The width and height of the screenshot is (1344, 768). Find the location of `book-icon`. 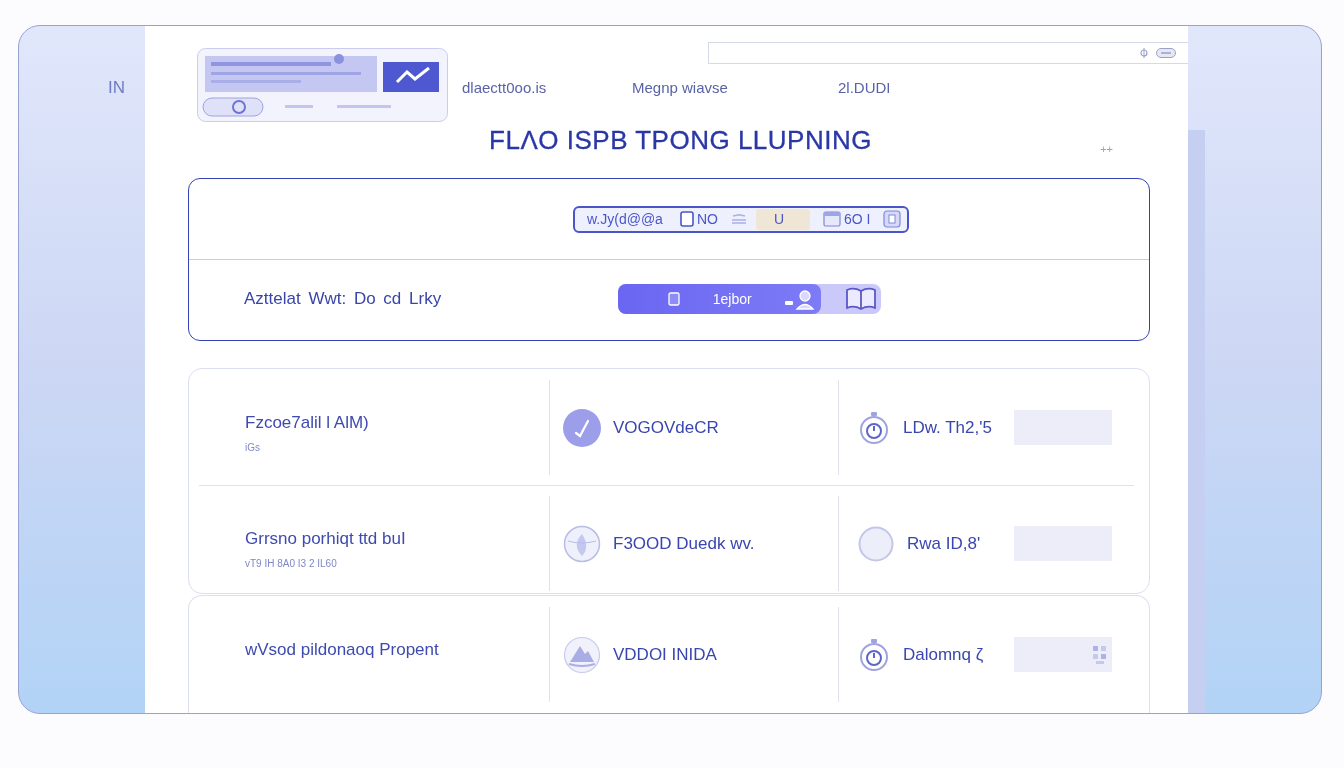

book-icon is located at coordinates (861, 299).